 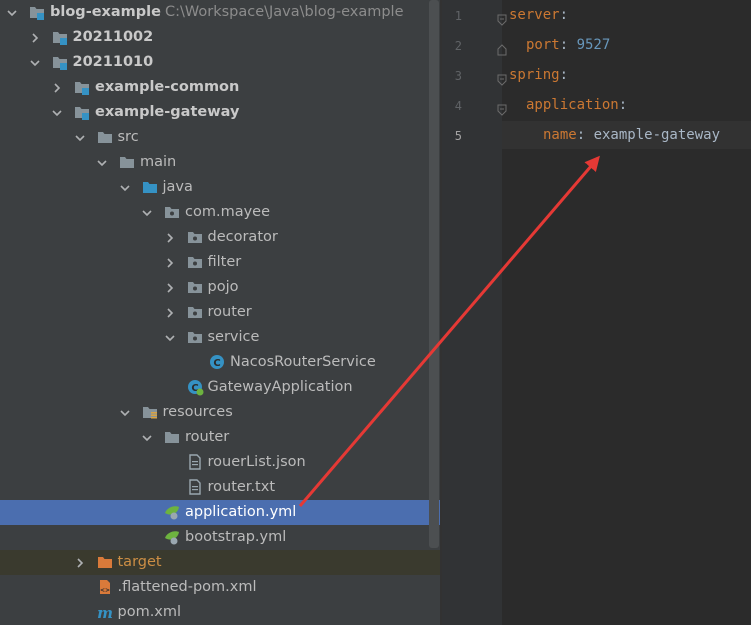 What do you see at coordinates (105, 612) in the screenshot?
I see `svg-text: m` at bounding box center [105, 612].